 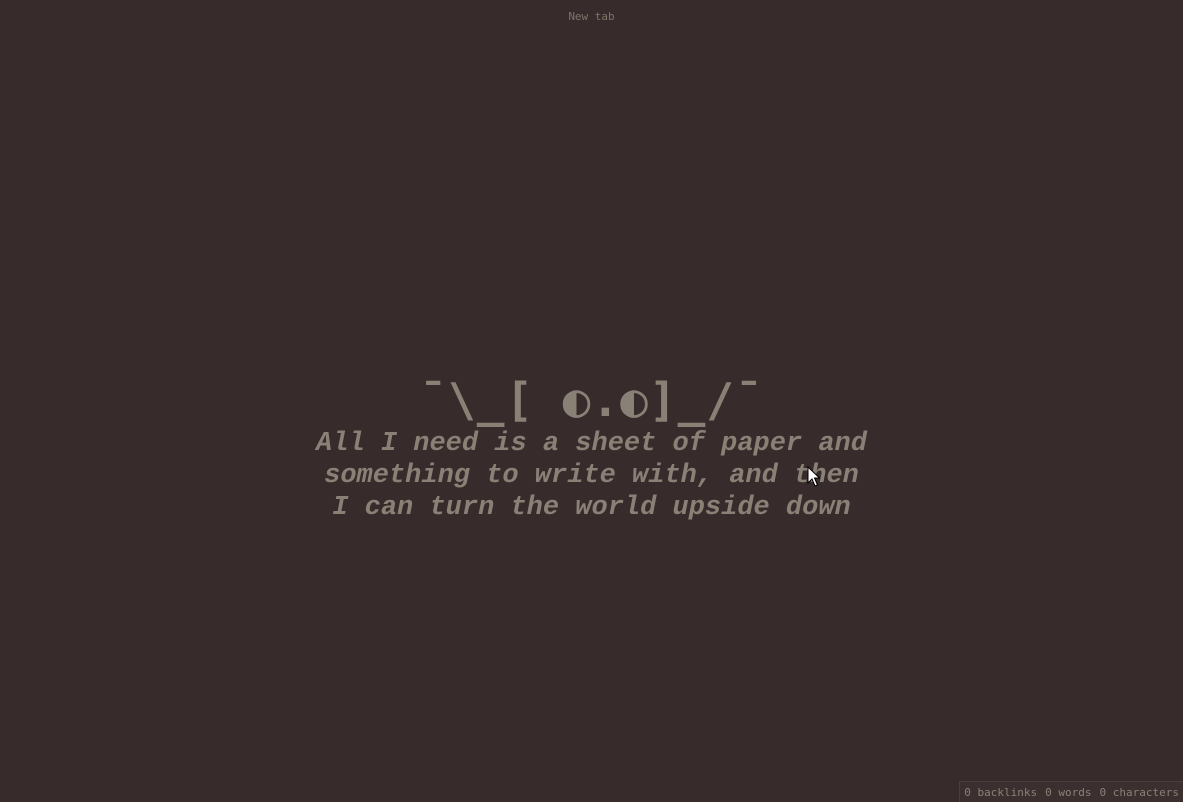 I want to click on quote-line: something to write with, and then, so click(x=591, y=476).